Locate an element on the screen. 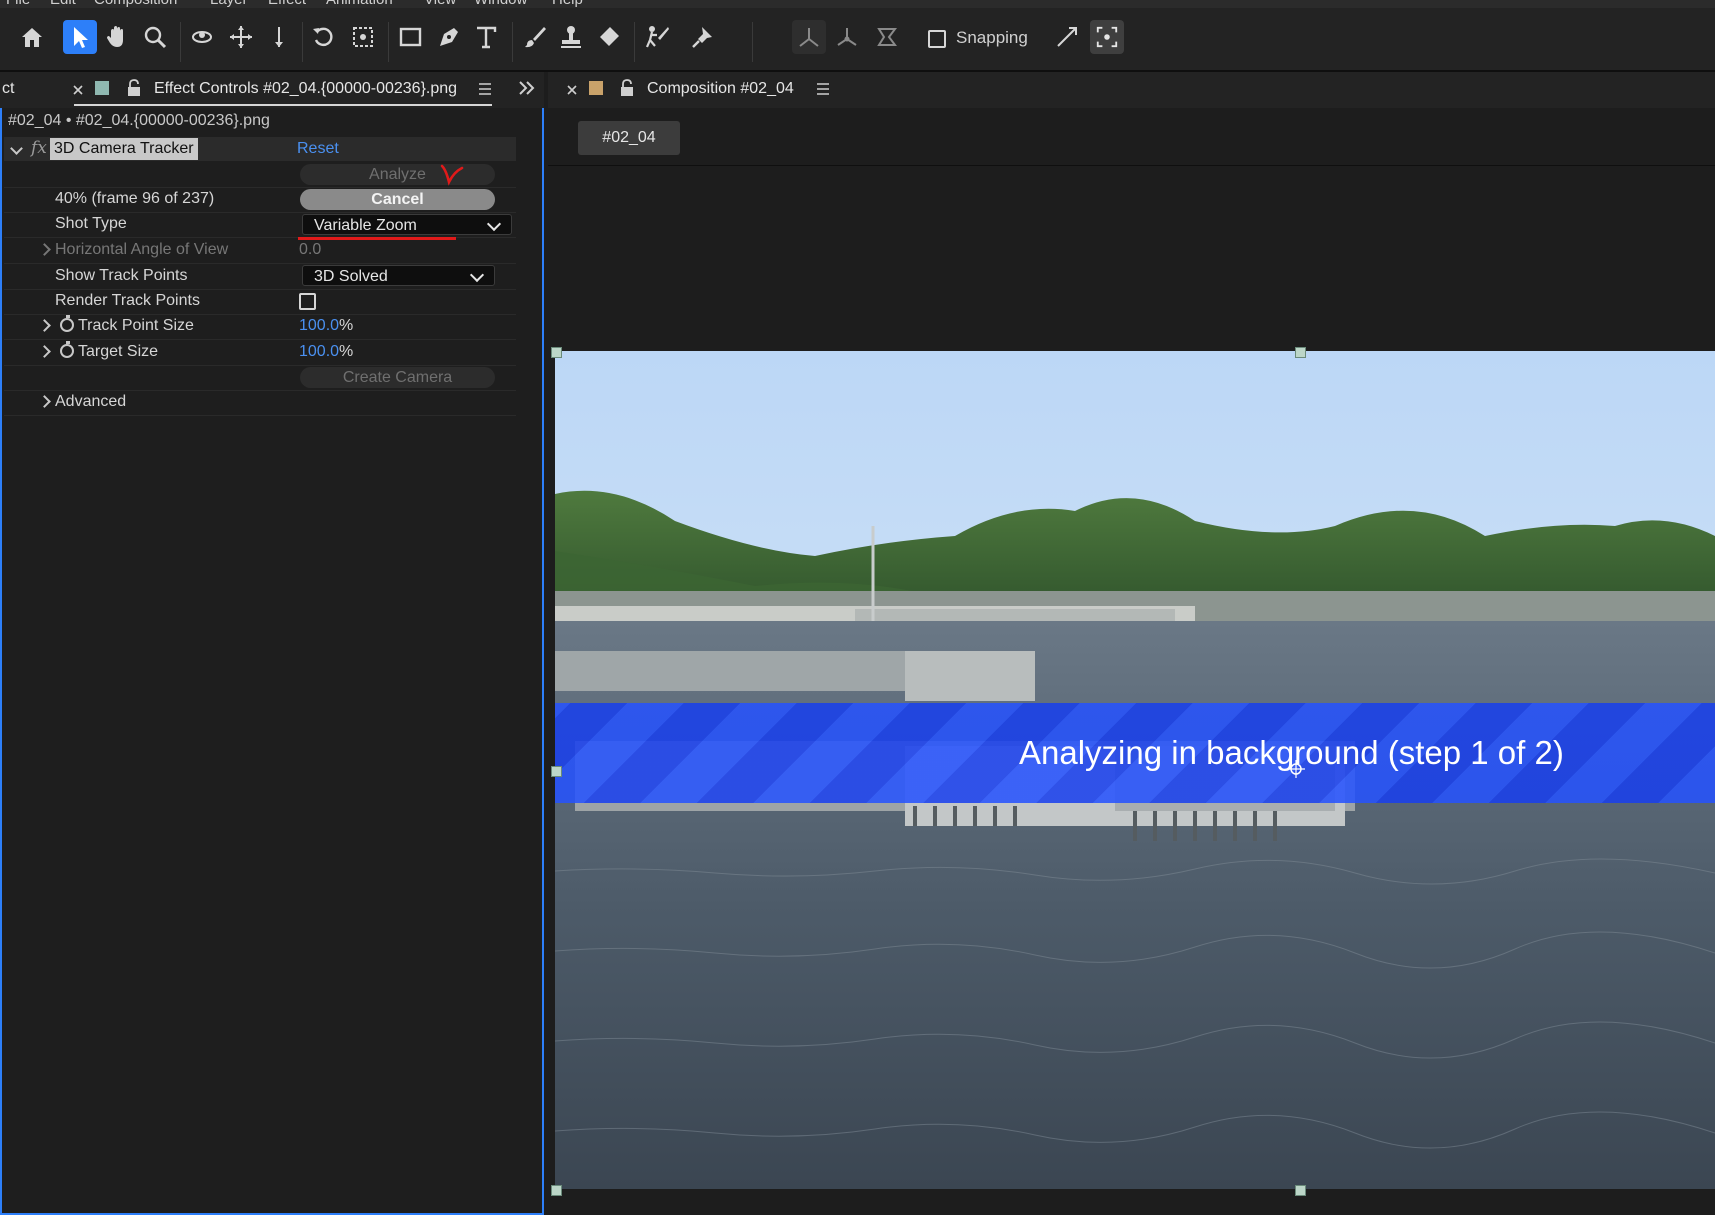 This screenshot has width=1715, height=1215. rotation-tool-icon is located at coordinates (324, 37).